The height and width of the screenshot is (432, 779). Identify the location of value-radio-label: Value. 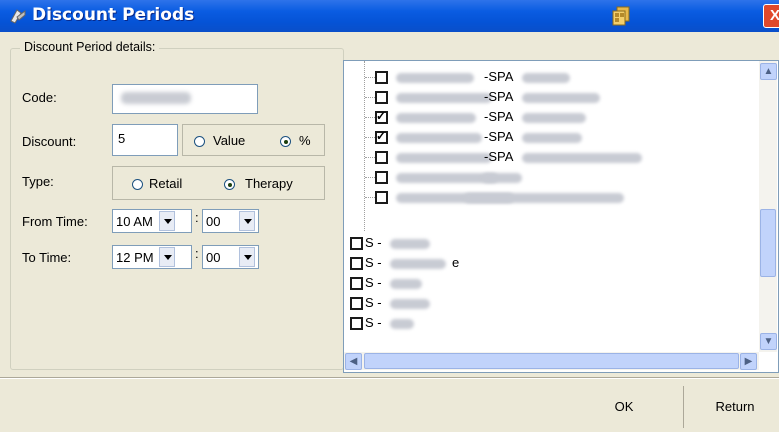
(229, 140).